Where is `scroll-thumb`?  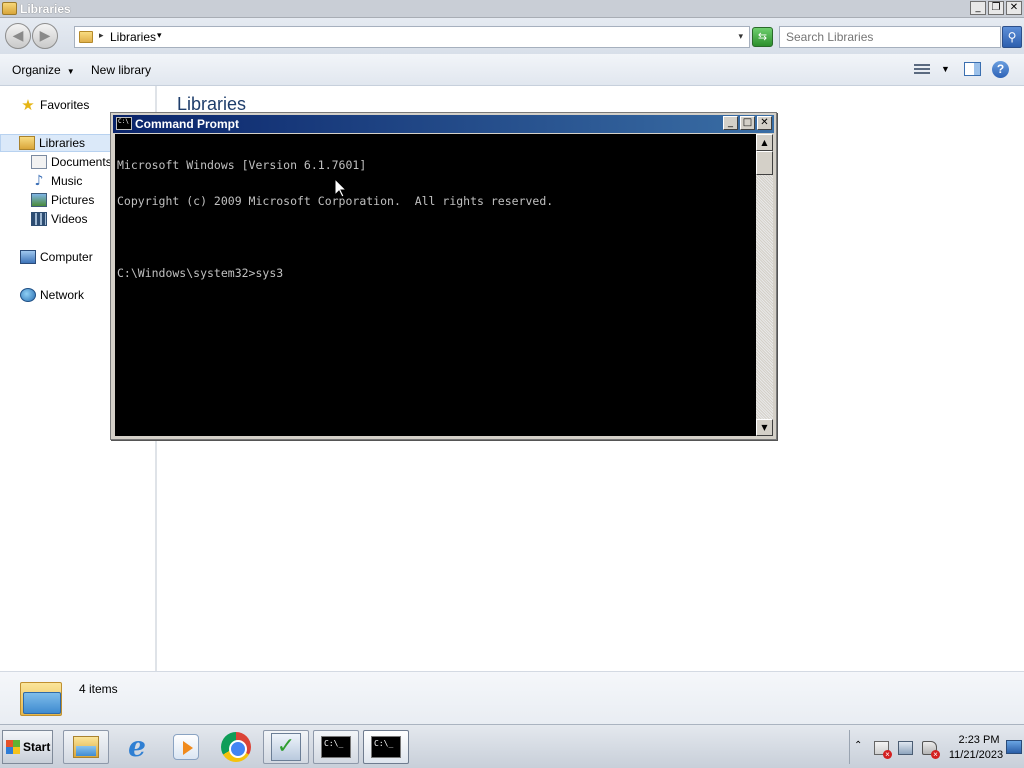 scroll-thumb is located at coordinates (764, 163).